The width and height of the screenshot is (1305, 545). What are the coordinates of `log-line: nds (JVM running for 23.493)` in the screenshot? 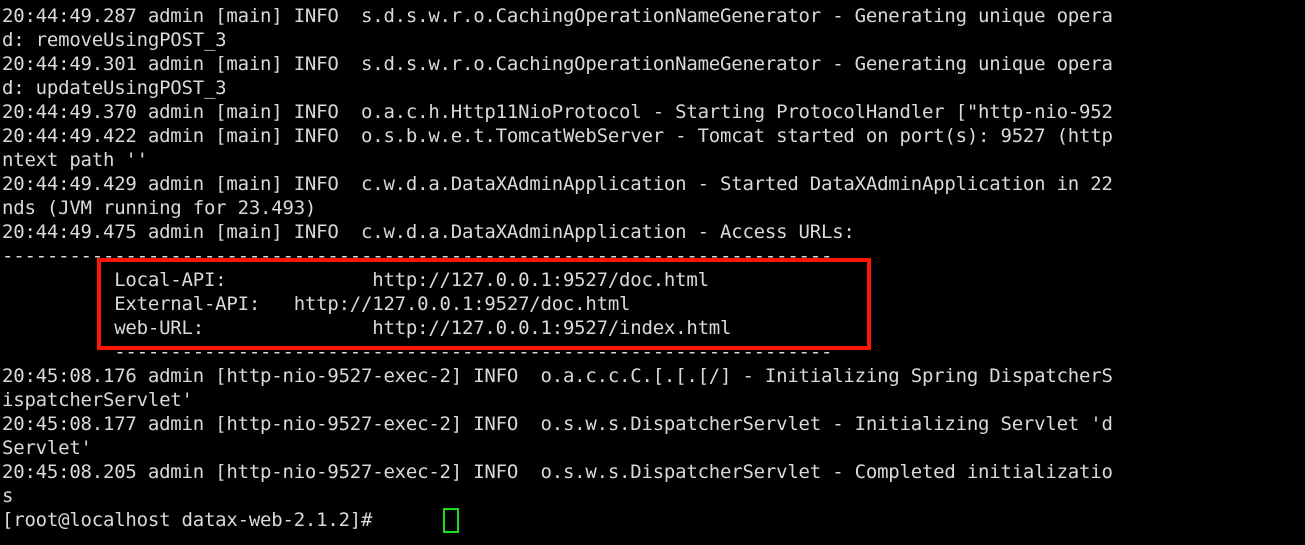 It's located at (159, 208).